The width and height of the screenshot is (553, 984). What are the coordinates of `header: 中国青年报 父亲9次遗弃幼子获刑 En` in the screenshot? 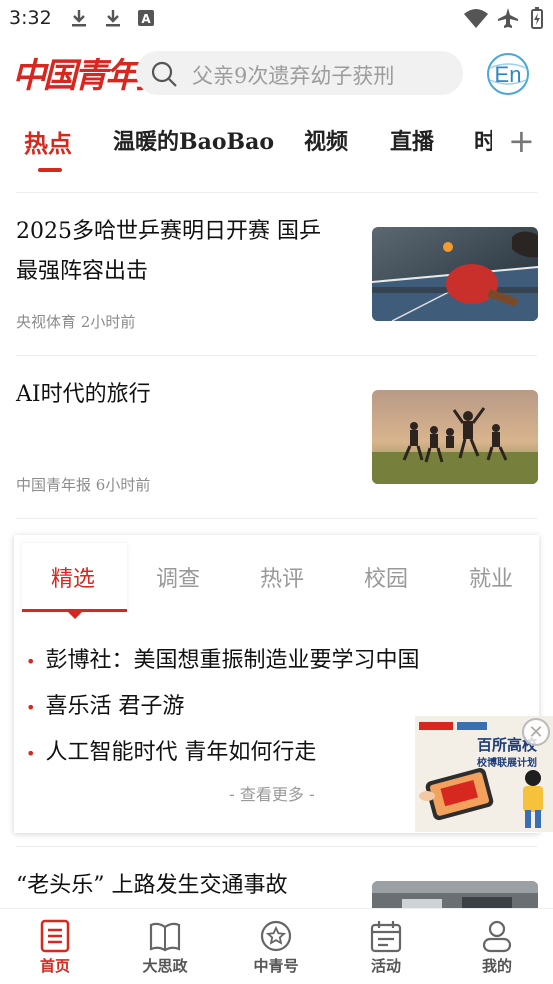 It's located at (276, 73).